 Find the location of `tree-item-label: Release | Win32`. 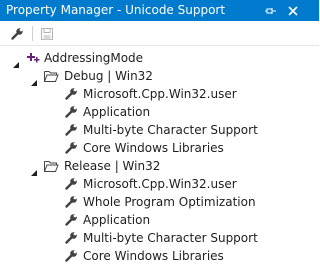

tree-item-label: Release | Win32 is located at coordinates (112, 166).